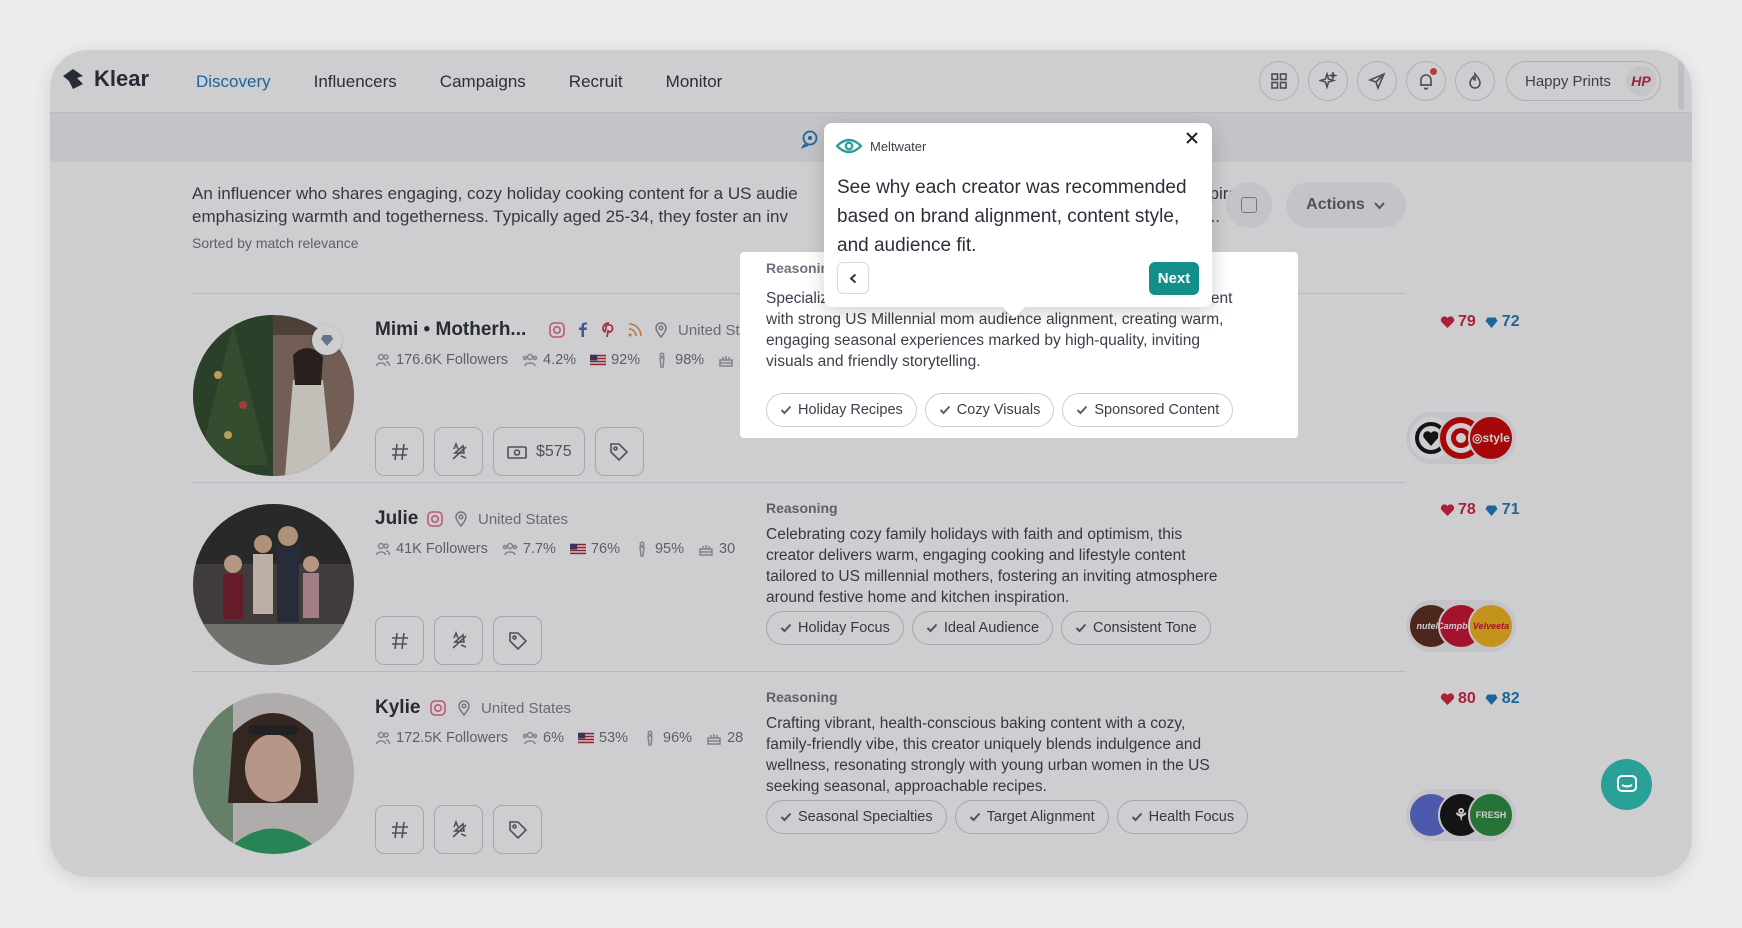  What do you see at coordinates (1157, 410) in the screenshot?
I see `tag-label: Sponsored Content` at bounding box center [1157, 410].